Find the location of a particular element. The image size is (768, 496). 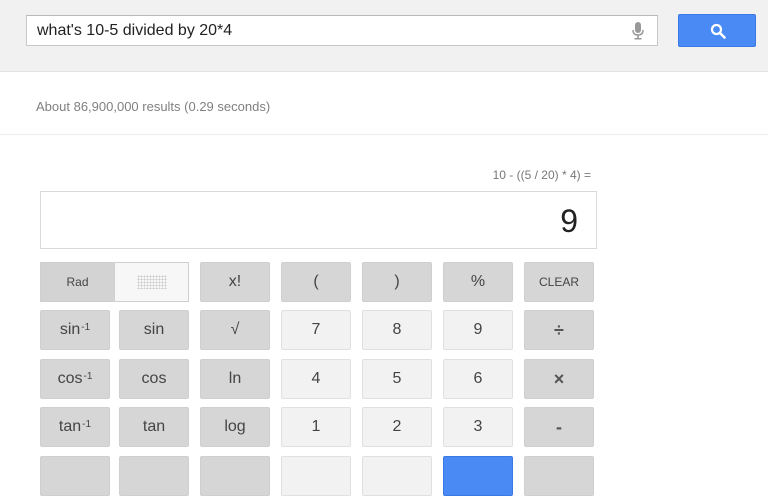

digit-3-key: 3 is located at coordinates (478, 427).